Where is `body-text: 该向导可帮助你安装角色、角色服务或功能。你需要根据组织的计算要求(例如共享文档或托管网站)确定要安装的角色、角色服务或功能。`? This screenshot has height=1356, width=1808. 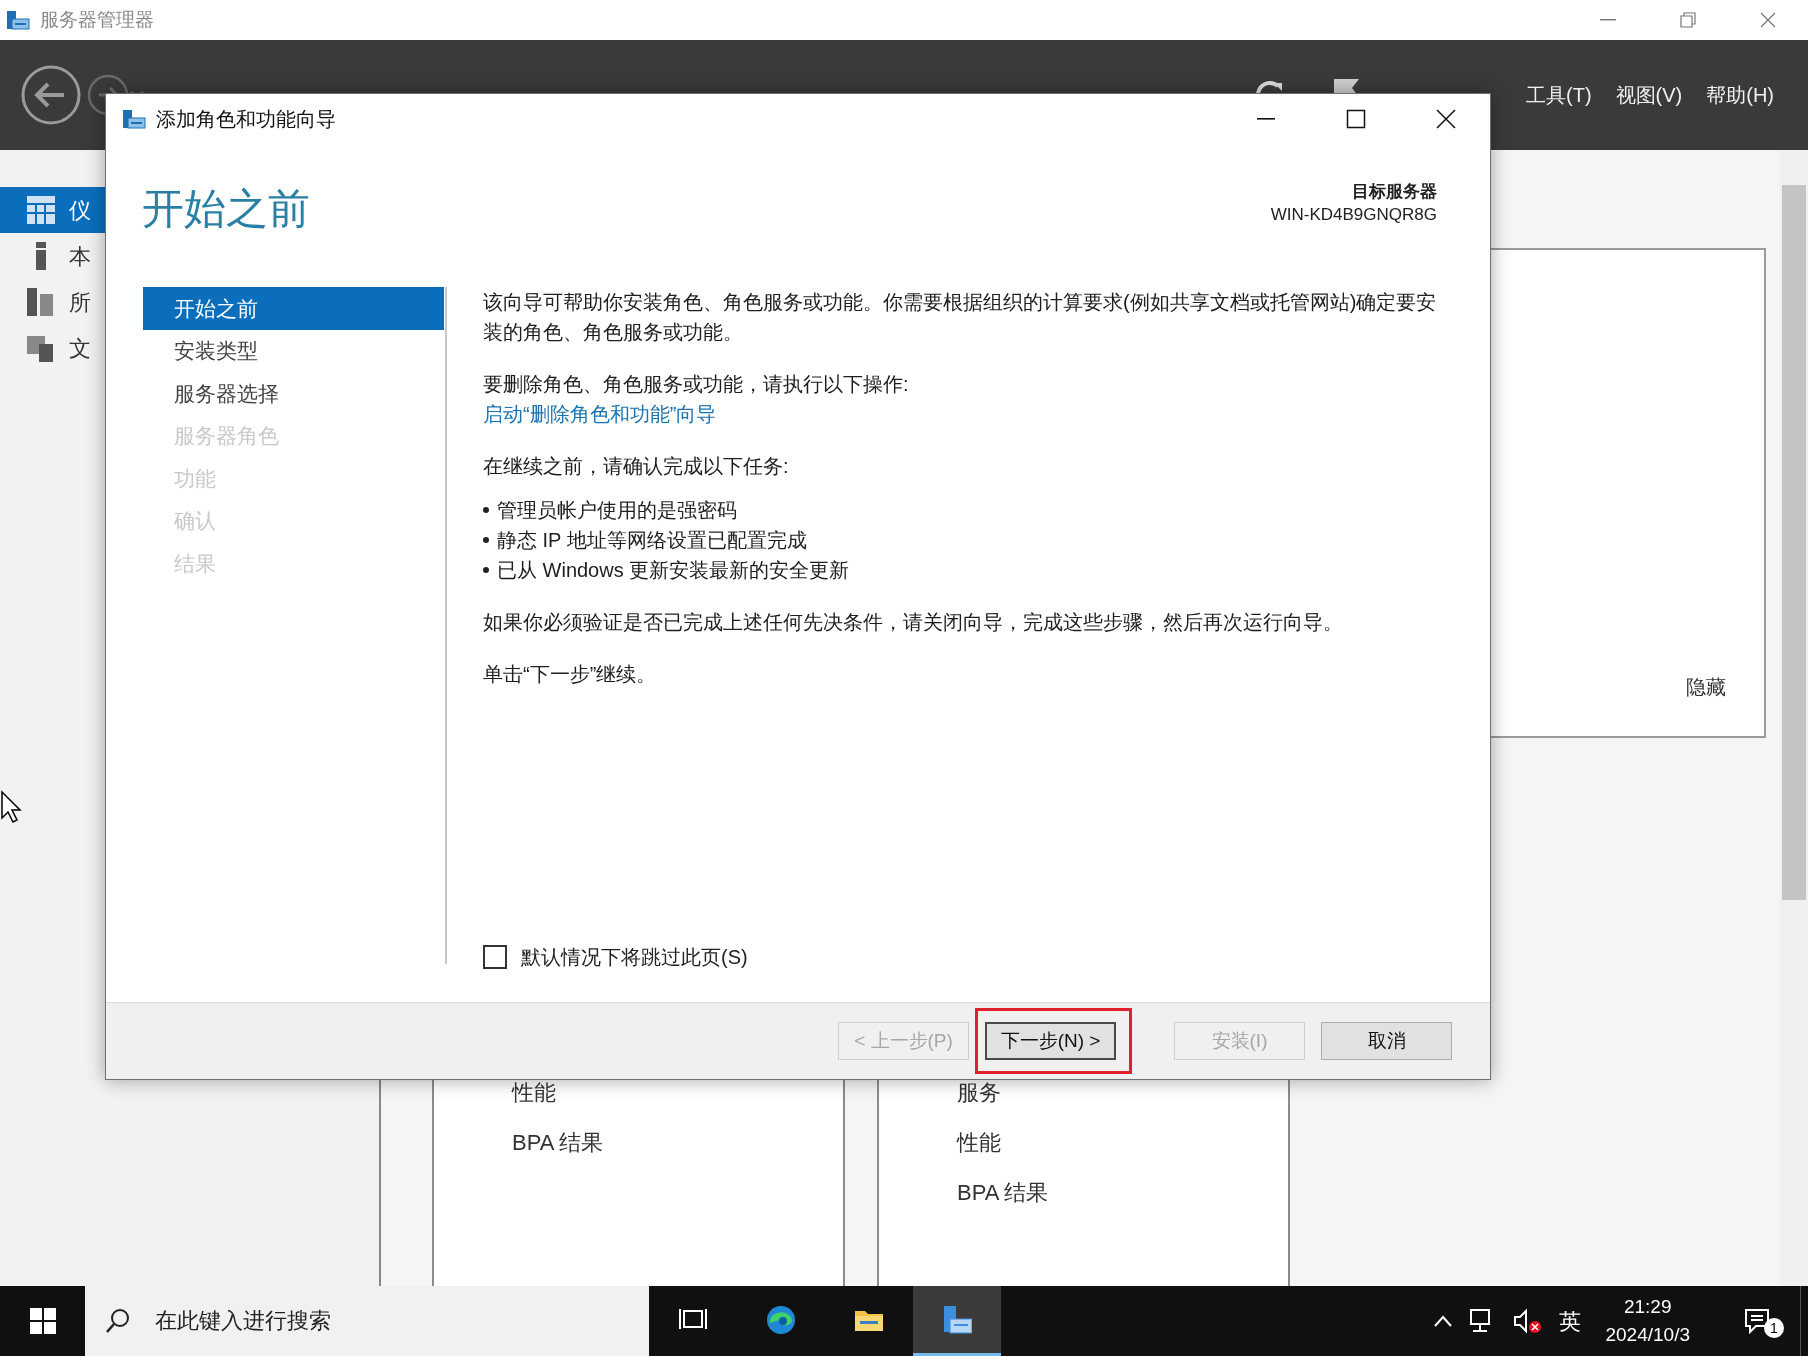 body-text: 该向导可帮助你安装角色、角色服务或功能。你需要根据组织的计算要求(例如共享文档或托管网站)确定要安装的角色、角色服务或功能。 is located at coordinates (960, 317).